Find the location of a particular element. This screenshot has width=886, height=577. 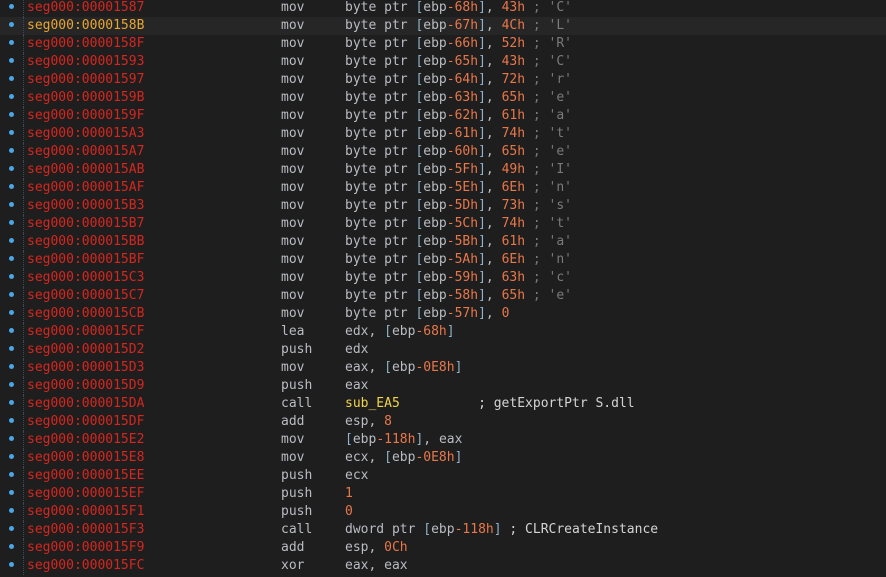

operands: dword ptr [ebp-118h] ; CLRCreateInstance is located at coordinates (501, 530).